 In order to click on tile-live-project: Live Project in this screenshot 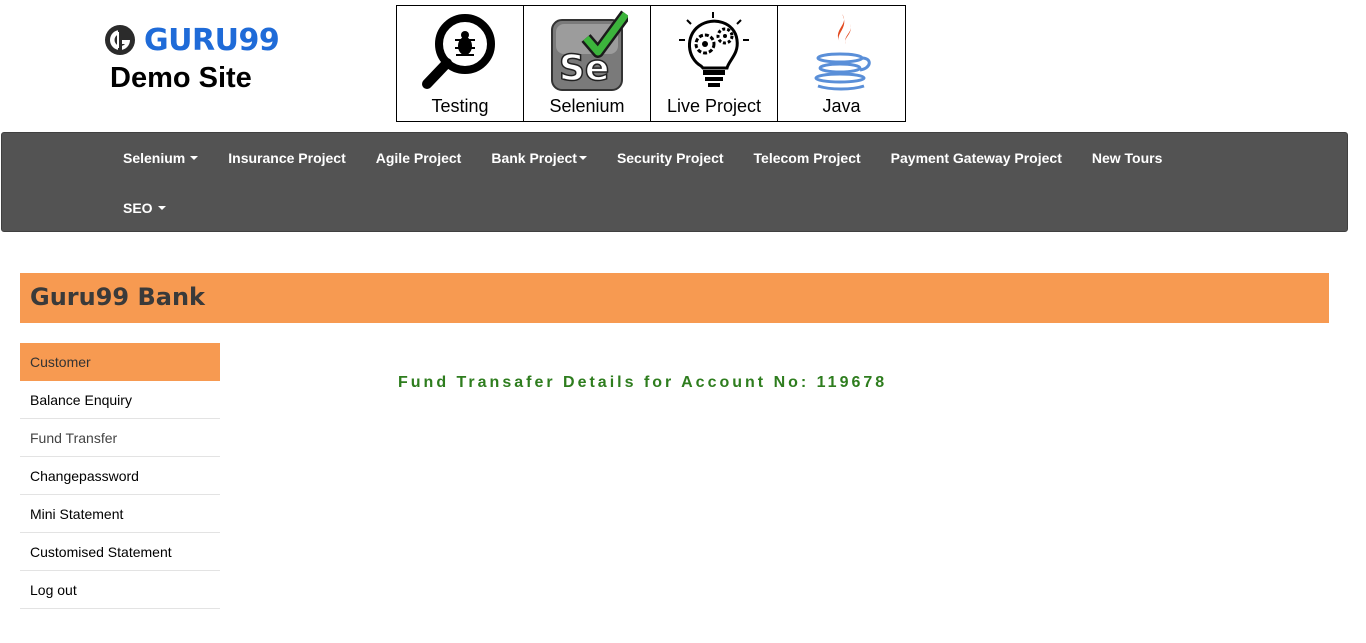, I will do `click(714, 63)`.